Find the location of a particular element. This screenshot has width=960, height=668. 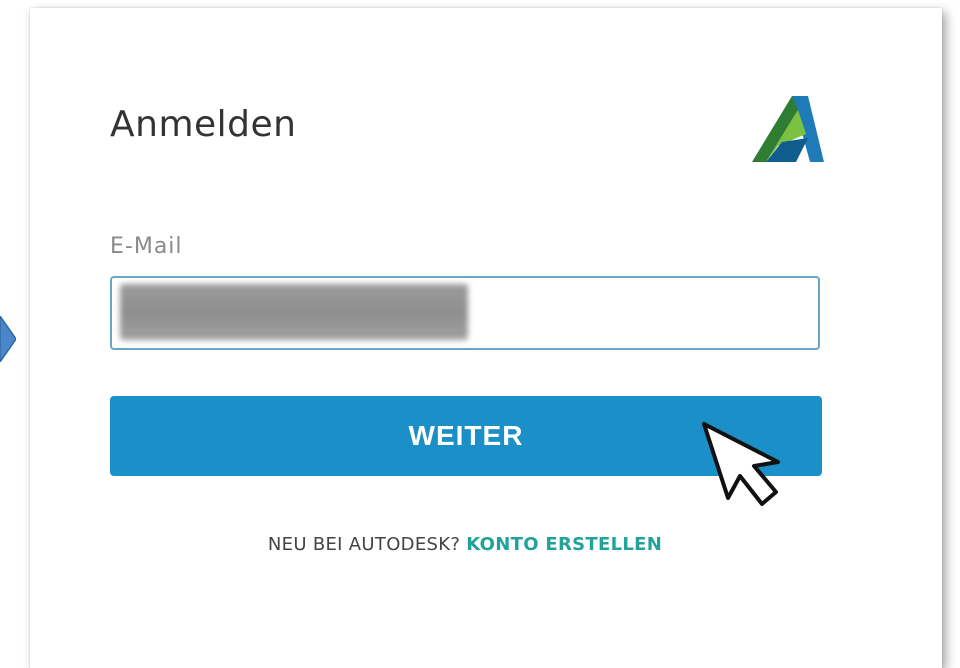

autodesk-logo-icon is located at coordinates (788, 129).